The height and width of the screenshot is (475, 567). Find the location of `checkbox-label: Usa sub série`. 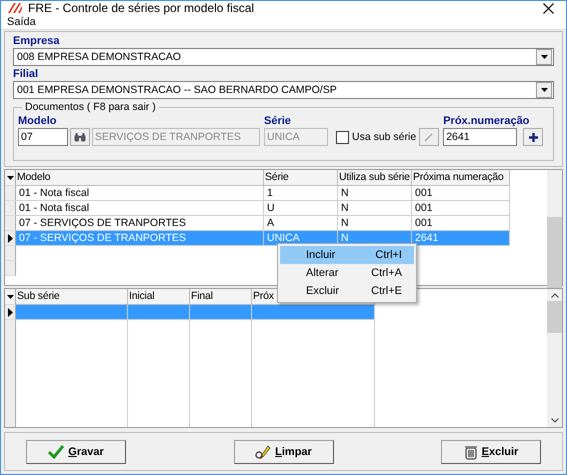

checkbox-label: Usa sub série is located at coordinates (384, 137).